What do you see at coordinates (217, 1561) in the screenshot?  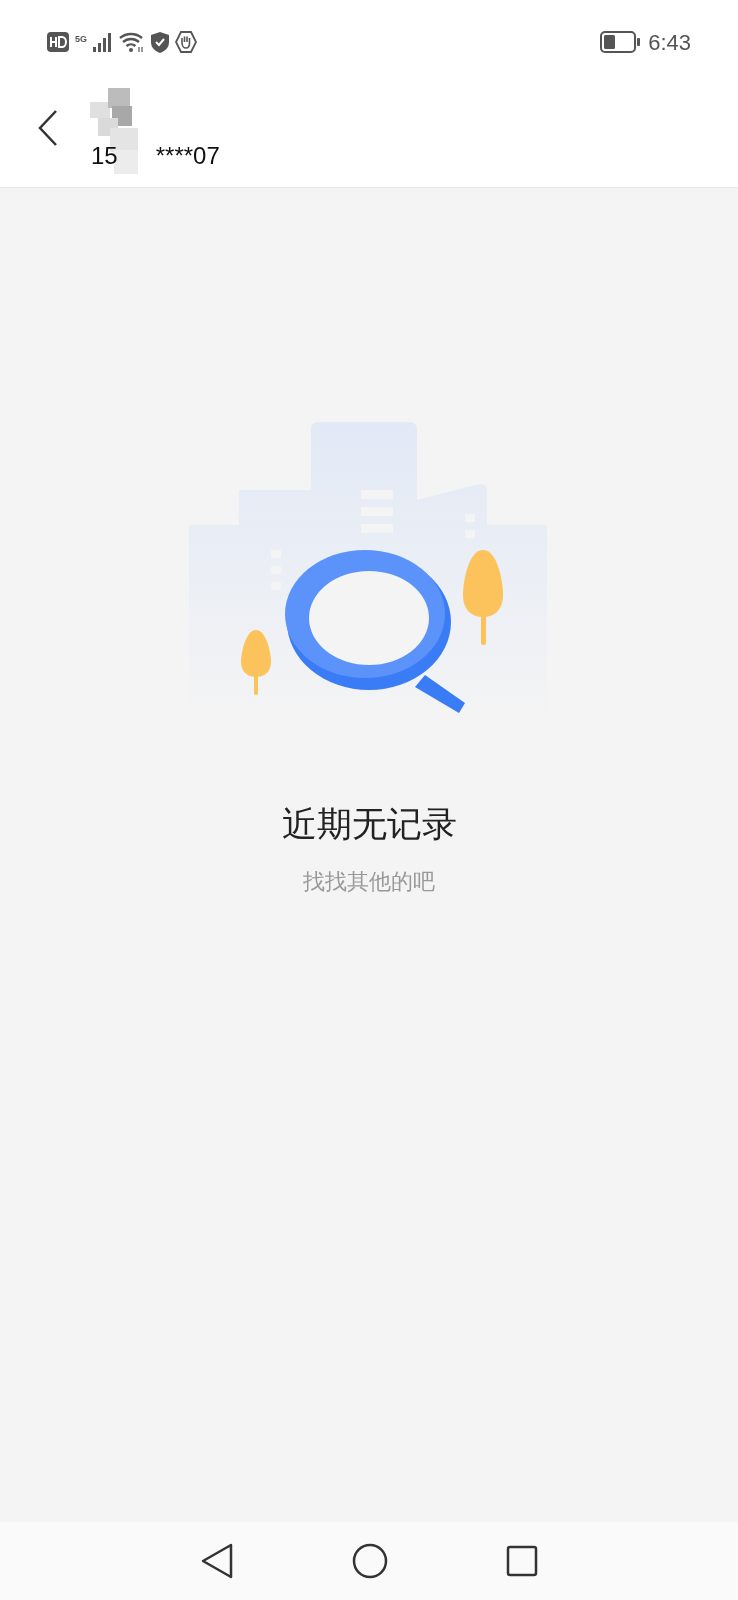 I see `back-nav-icon` at bounding box center [217, 1561].